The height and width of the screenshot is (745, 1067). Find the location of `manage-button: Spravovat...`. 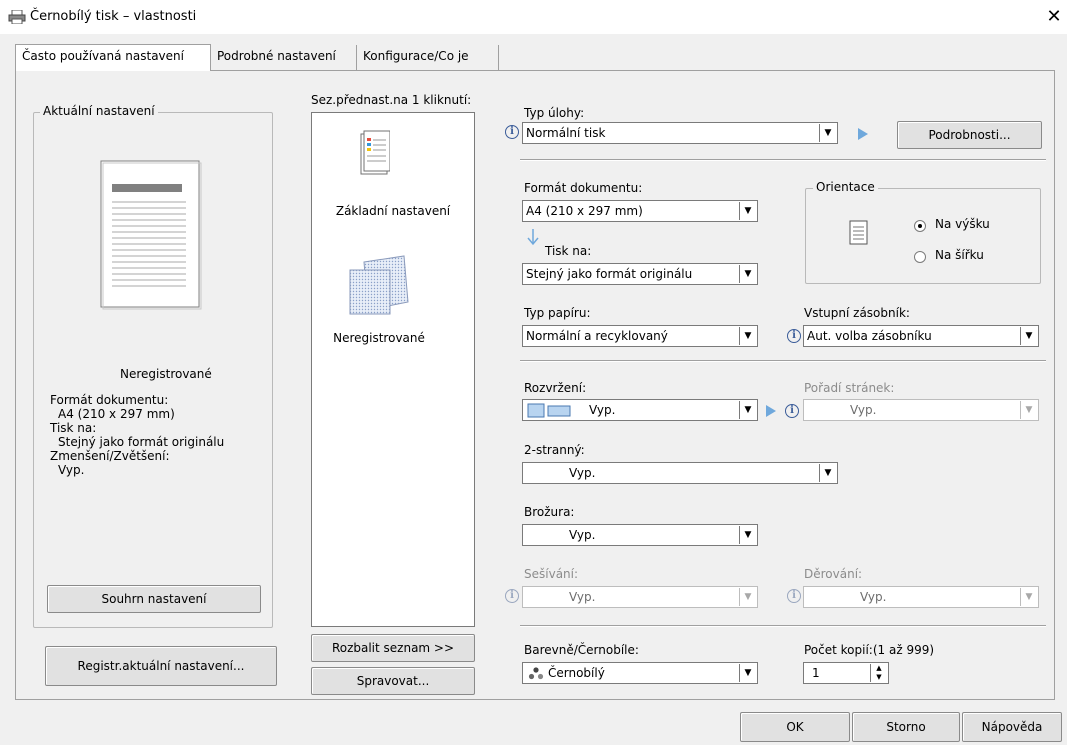

manage-button: Spravovat... is located at coordinates (393, 681).